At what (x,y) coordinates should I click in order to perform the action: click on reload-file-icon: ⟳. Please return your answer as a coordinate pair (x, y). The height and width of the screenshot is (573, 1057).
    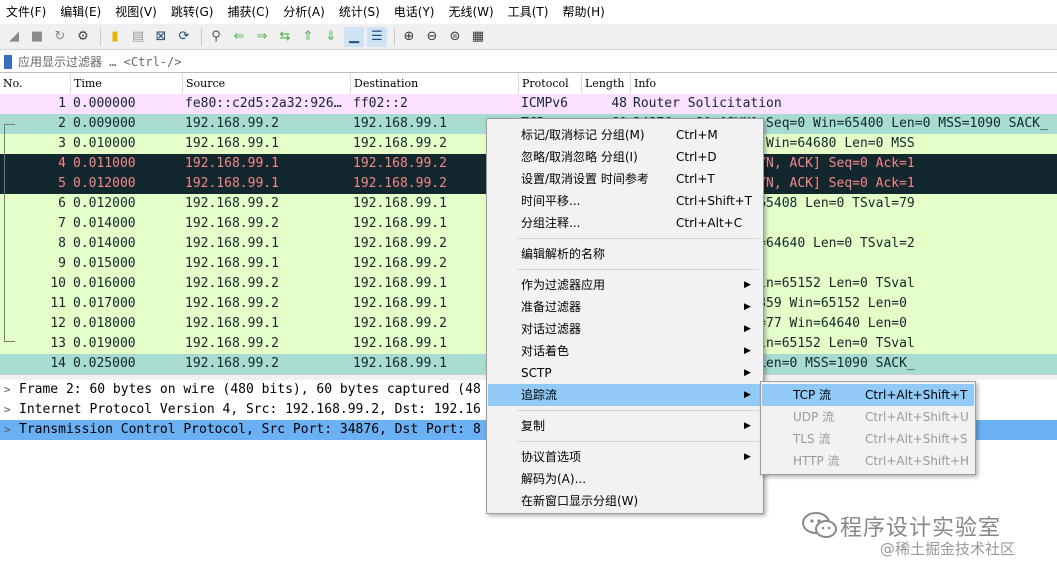
    Looking at the image, I should click on (184, 37).